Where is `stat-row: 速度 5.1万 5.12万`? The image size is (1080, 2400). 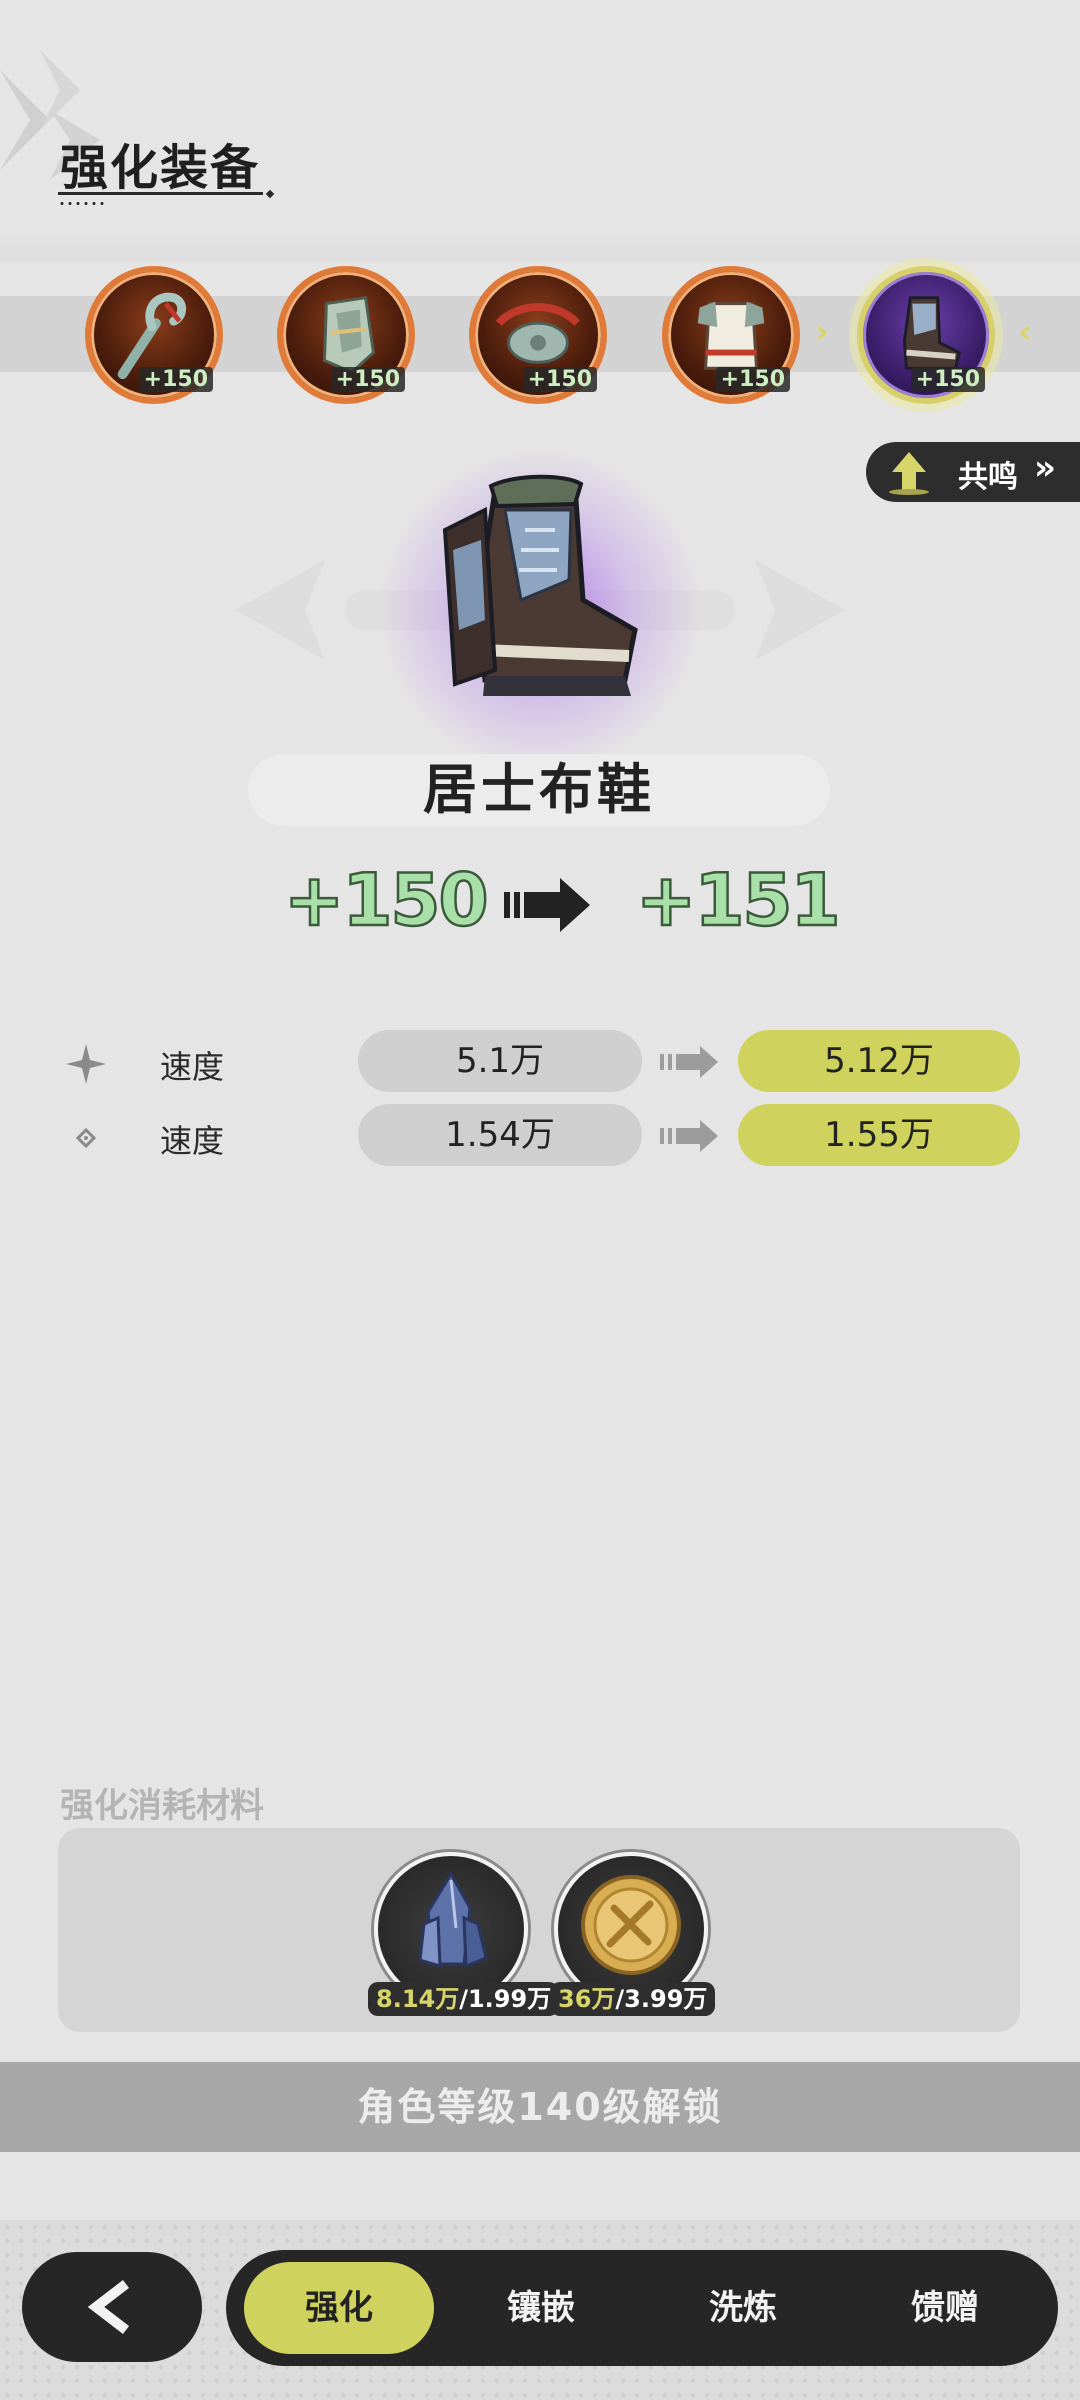
stat-row: 速度 5.1万 5.12万 is located at coordinates (540, 1061).